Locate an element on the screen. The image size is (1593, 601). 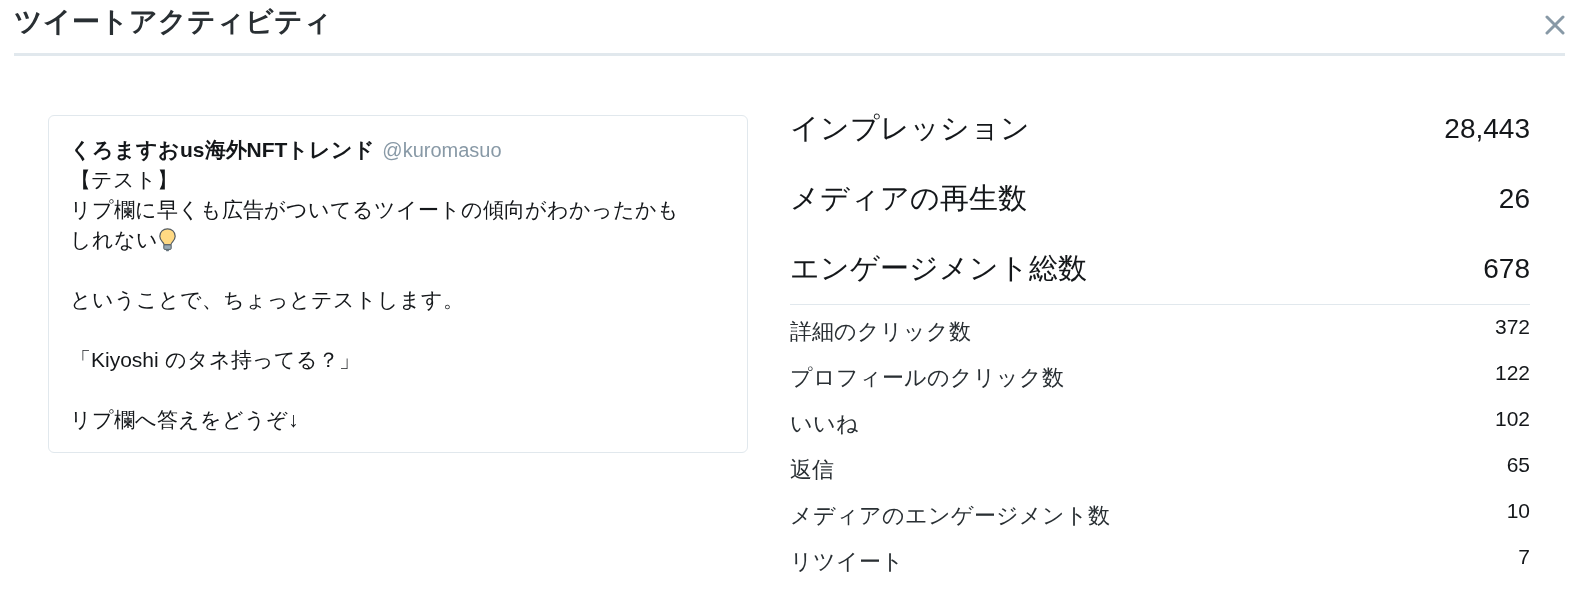
metric-value: 28,443 is located at coordinates (1487, 129).